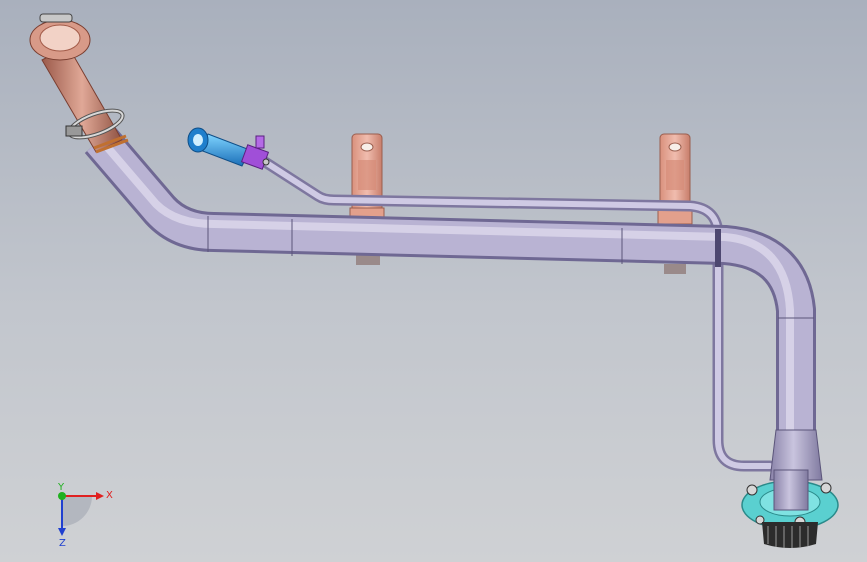  I want to click on z-axis-label: Z, so click(62, 543).